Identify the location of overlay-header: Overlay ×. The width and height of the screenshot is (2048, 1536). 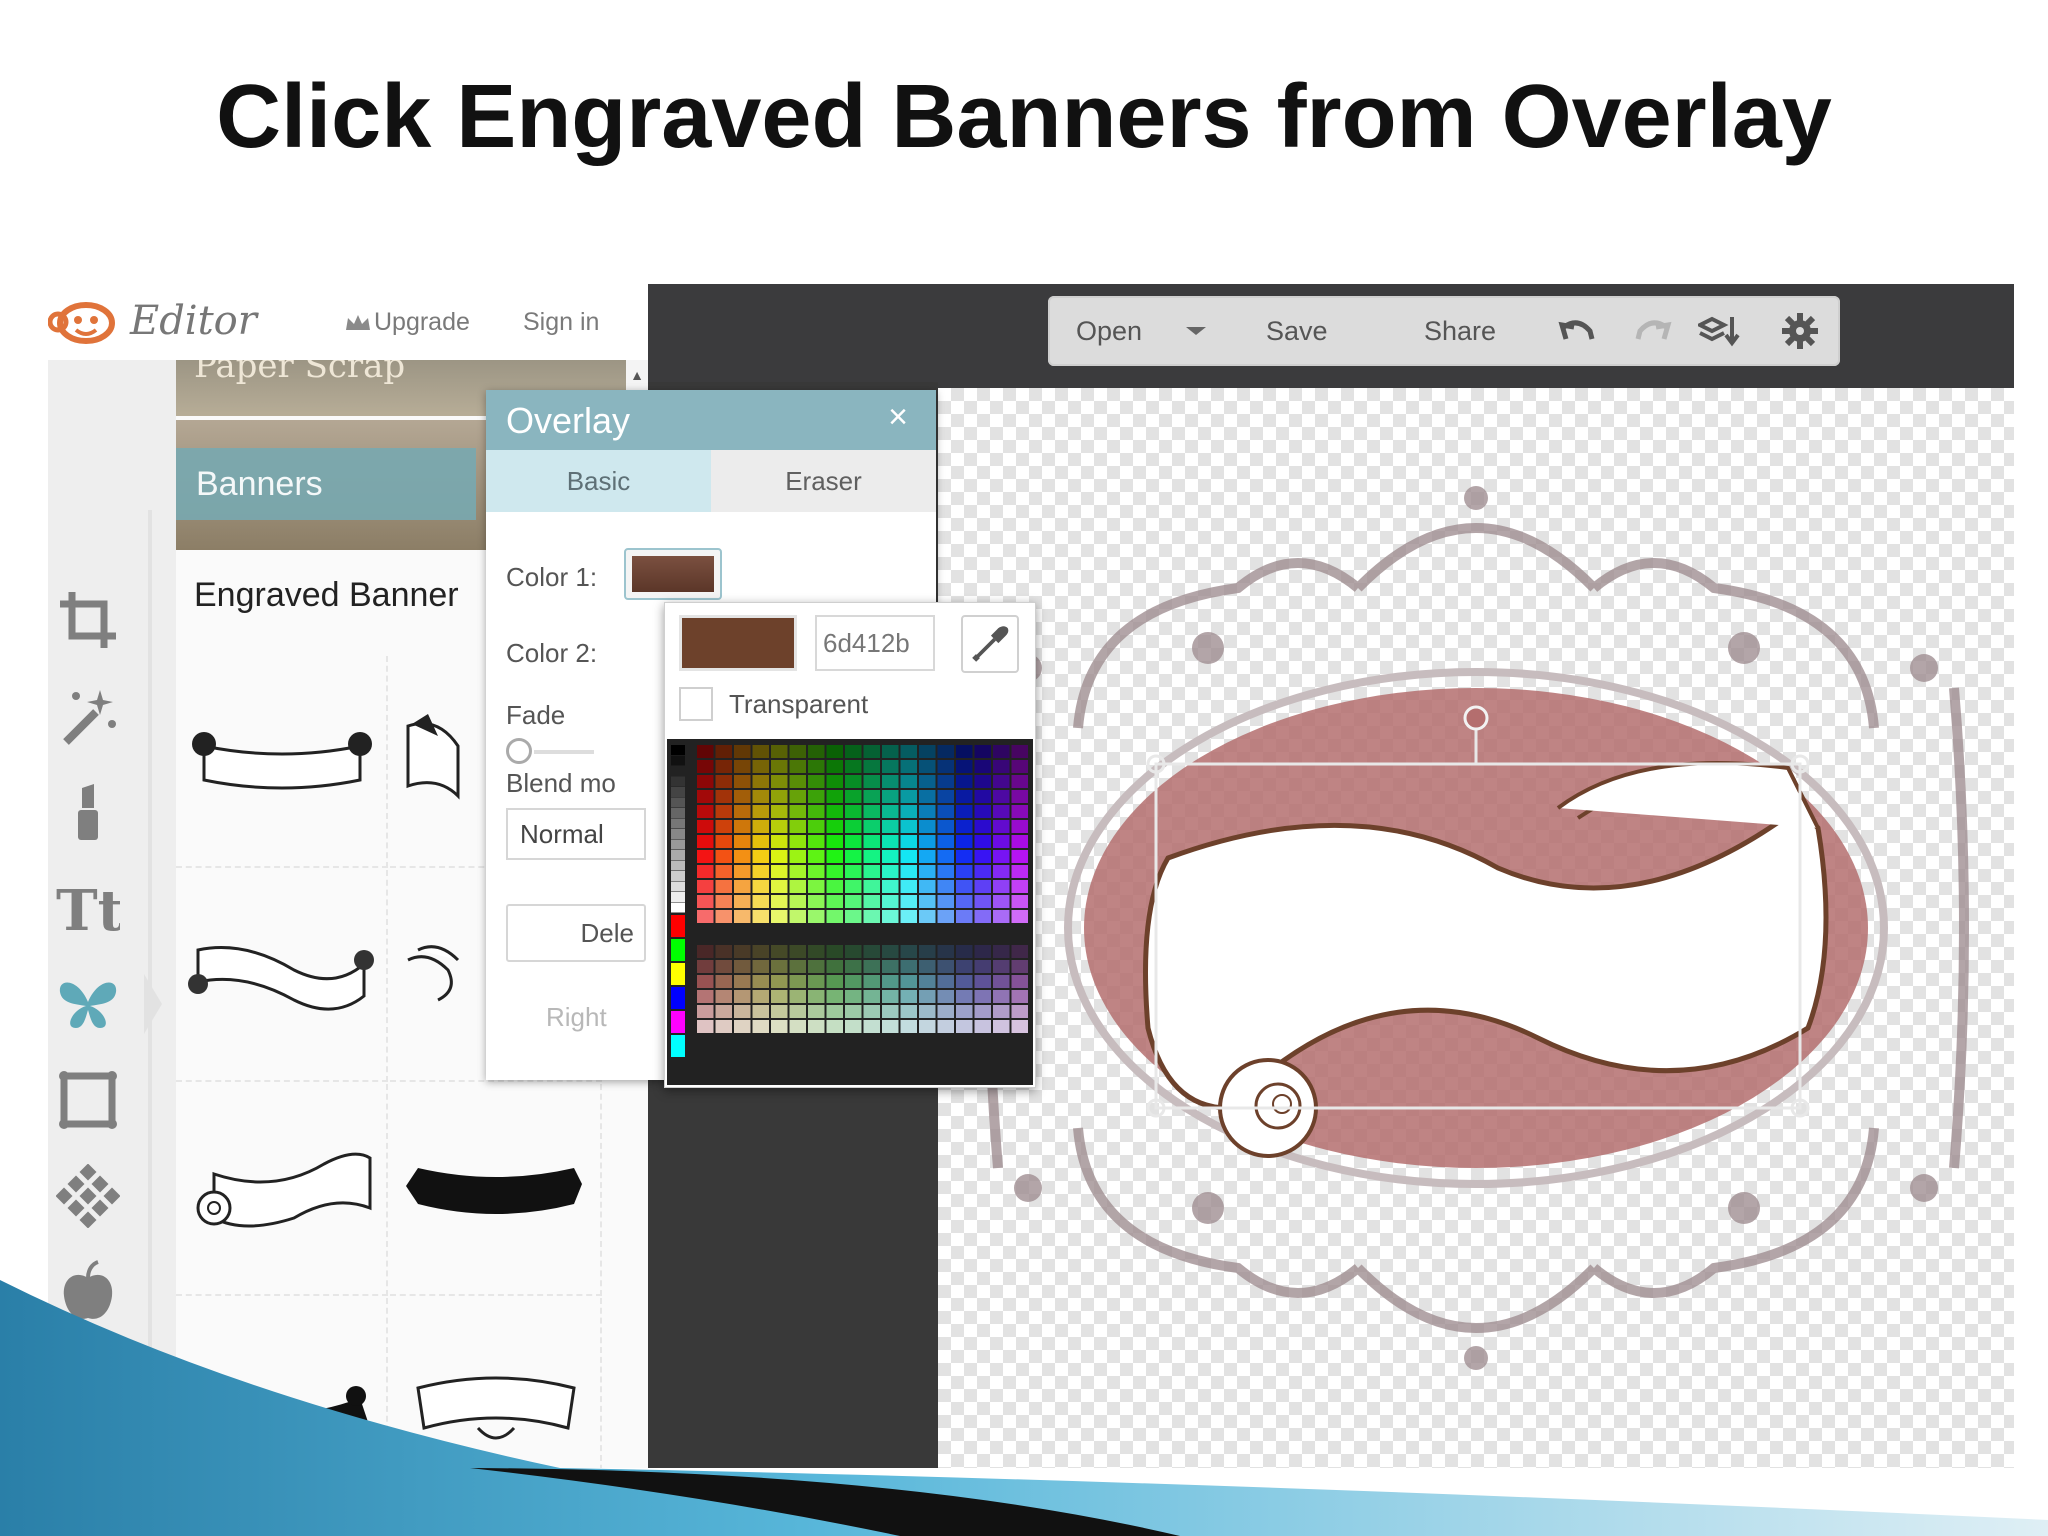
(711, 420).